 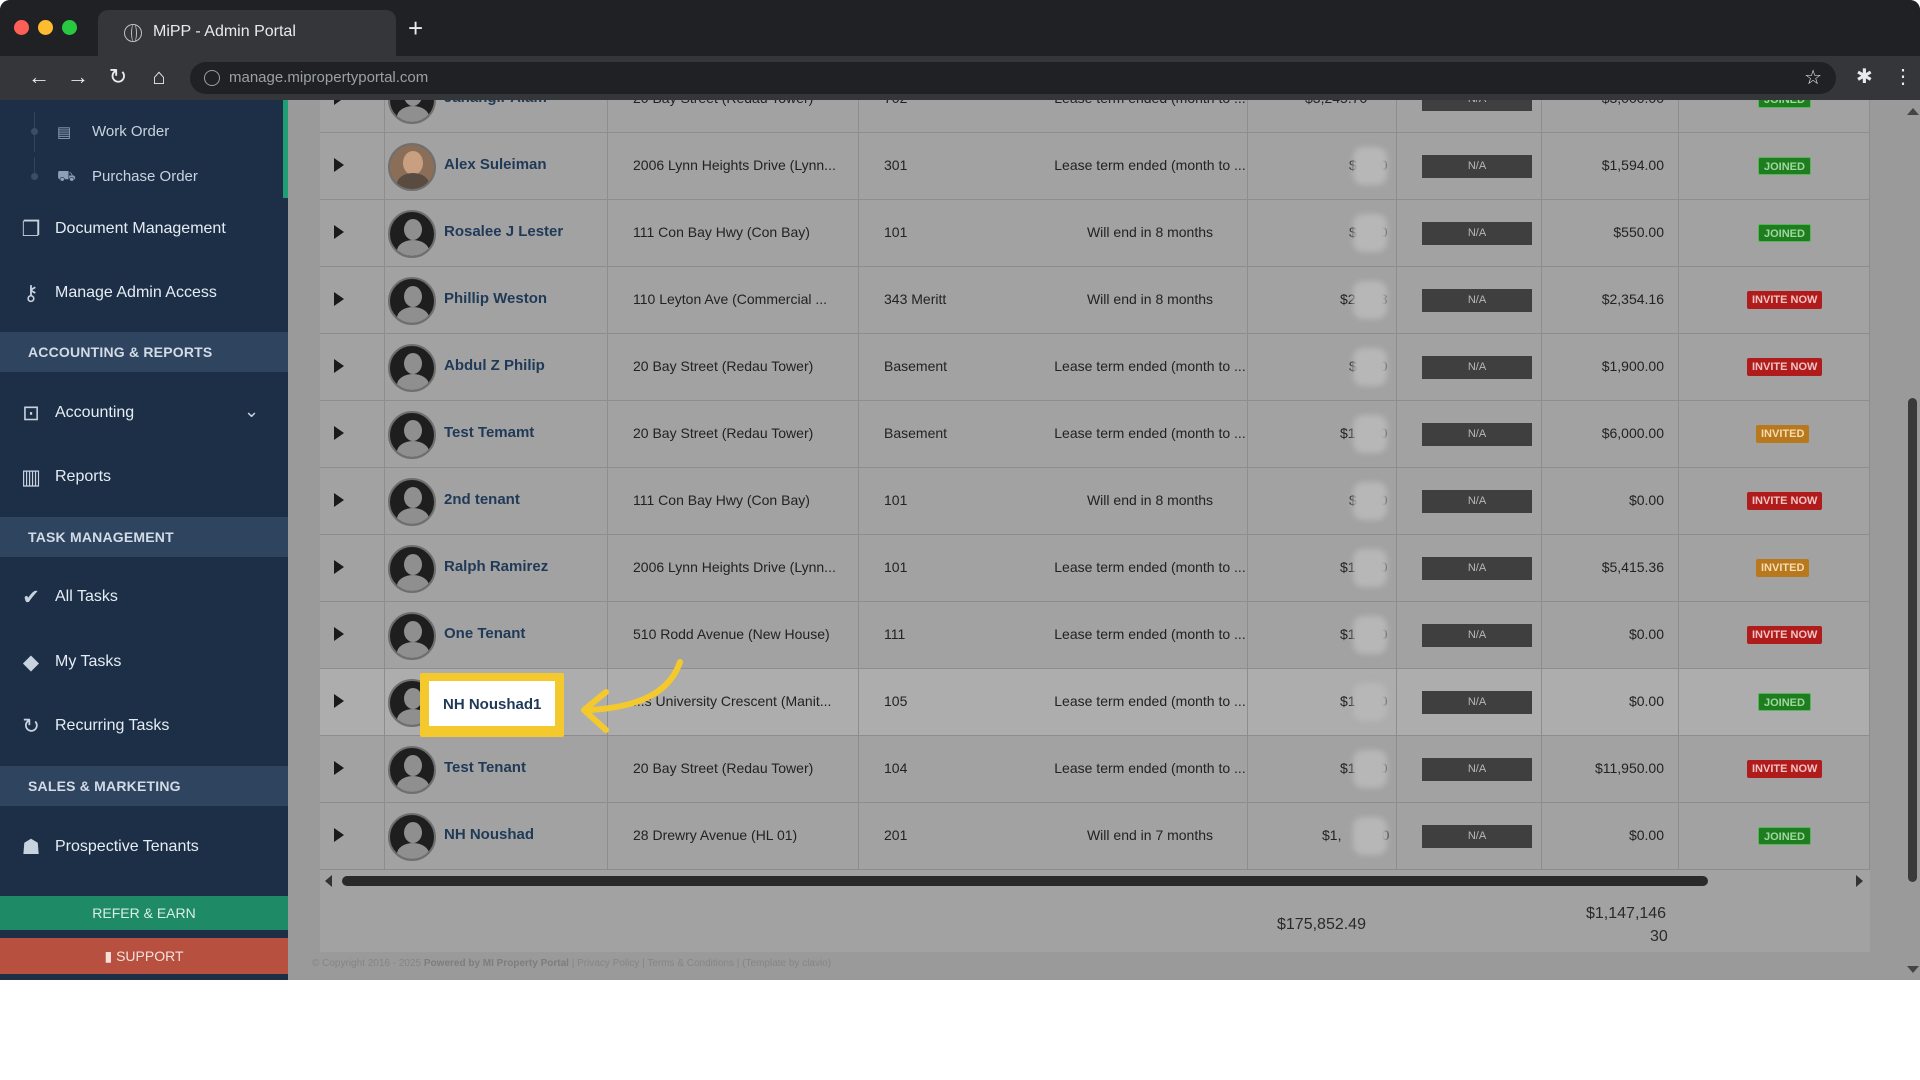 What do you see at coordinates (328, 881) in the screenshot?
I see `scroll-left-arrow-icon` at bounding box center [328, 881].